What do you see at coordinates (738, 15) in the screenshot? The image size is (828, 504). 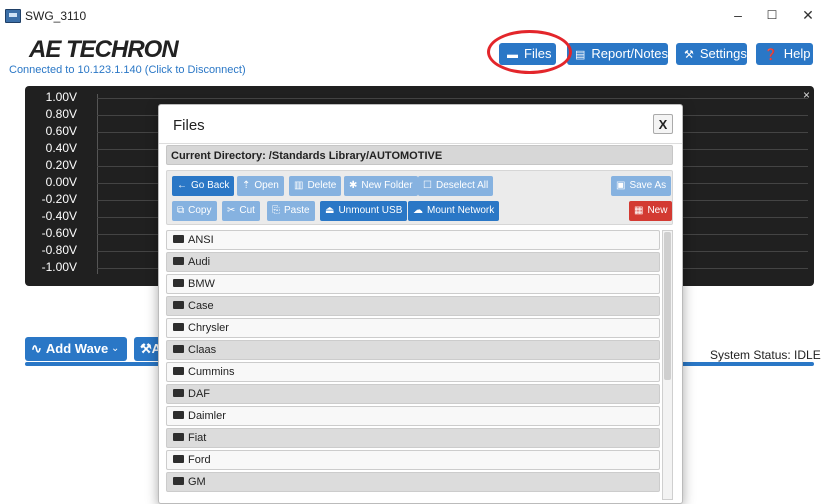 I see `minimize-button: –` at bounding box center [738, 15].